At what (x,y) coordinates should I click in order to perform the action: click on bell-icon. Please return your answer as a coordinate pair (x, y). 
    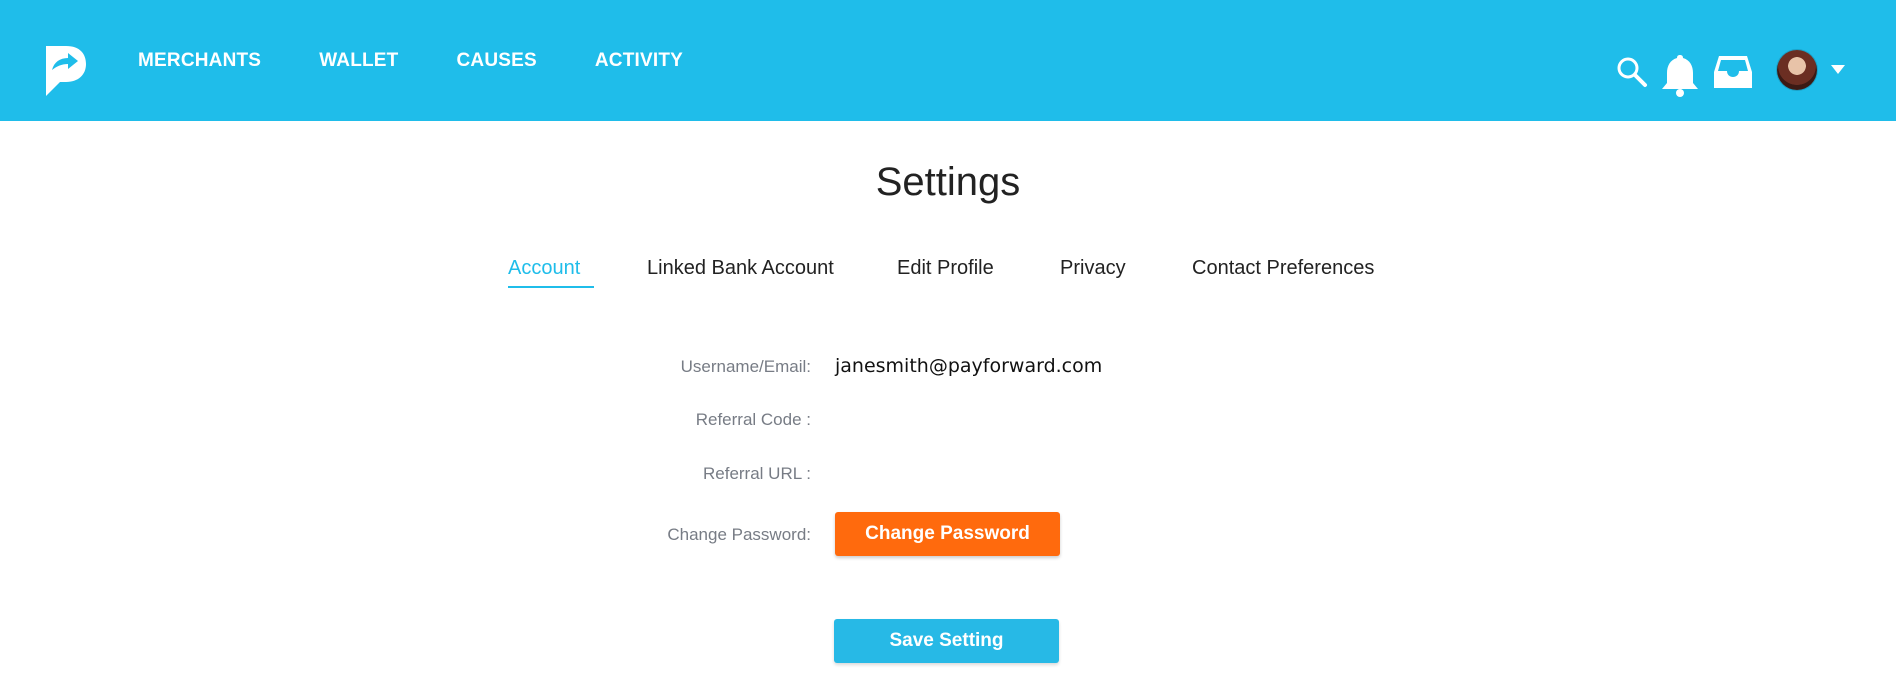
    Looking at the image, I should click on (1680, 77).